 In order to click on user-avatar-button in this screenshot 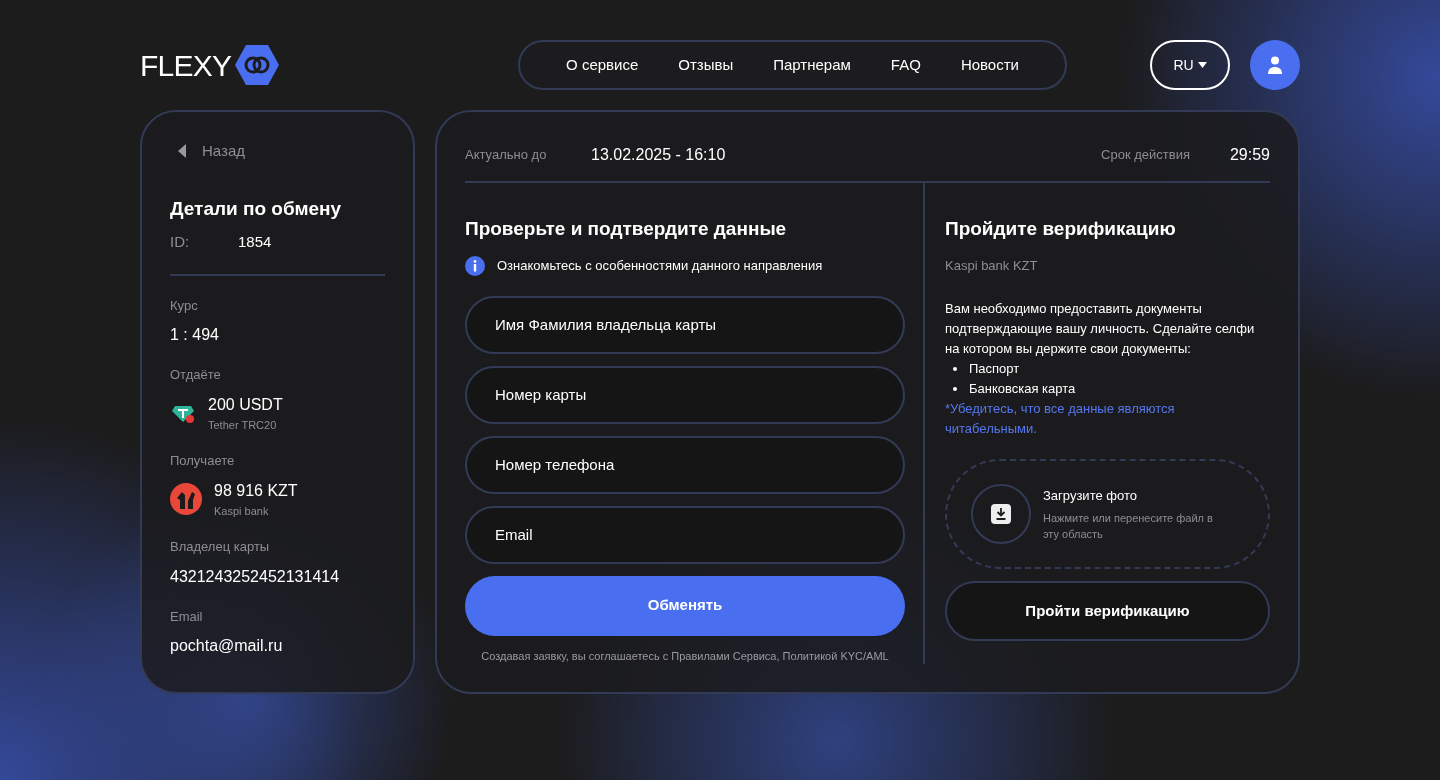, I will do `click(1275, 65)`.